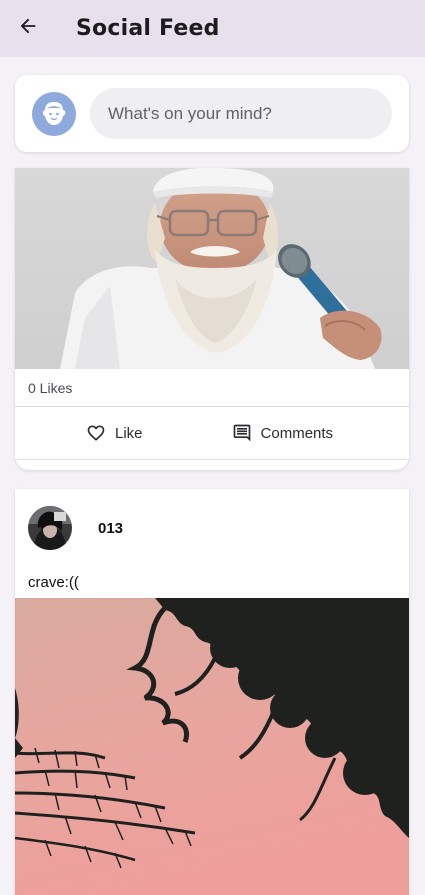 This screenshot has height=895, width=425. Describe the element at coordinates (110, 528) in the screenshot. I see `post-username: 013` at that location.